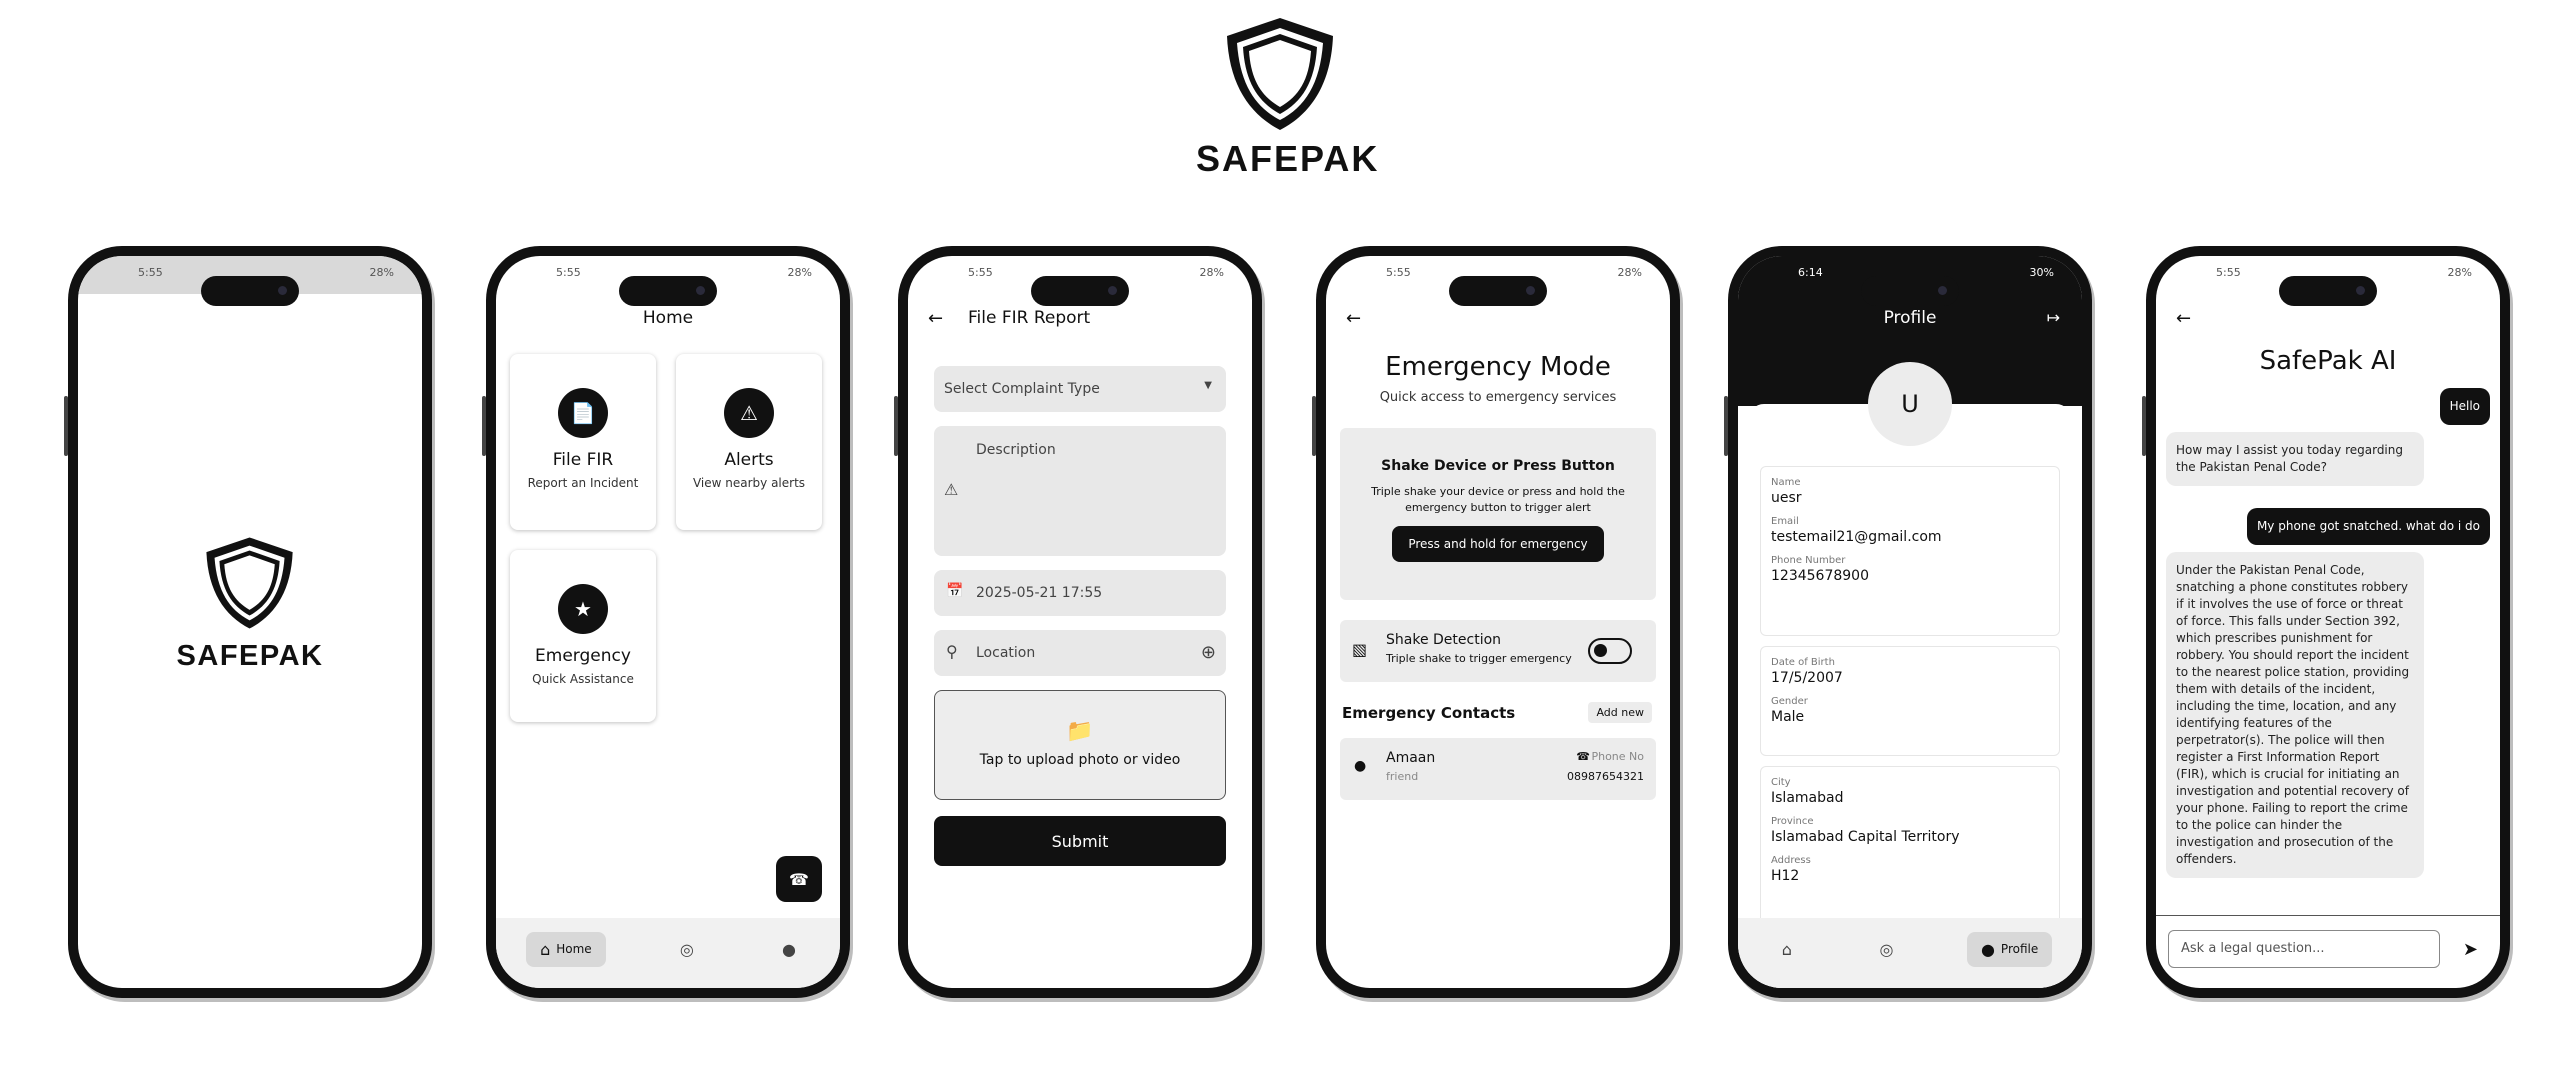  I want to click on calendar-icon: 📅, so click(955, 591).